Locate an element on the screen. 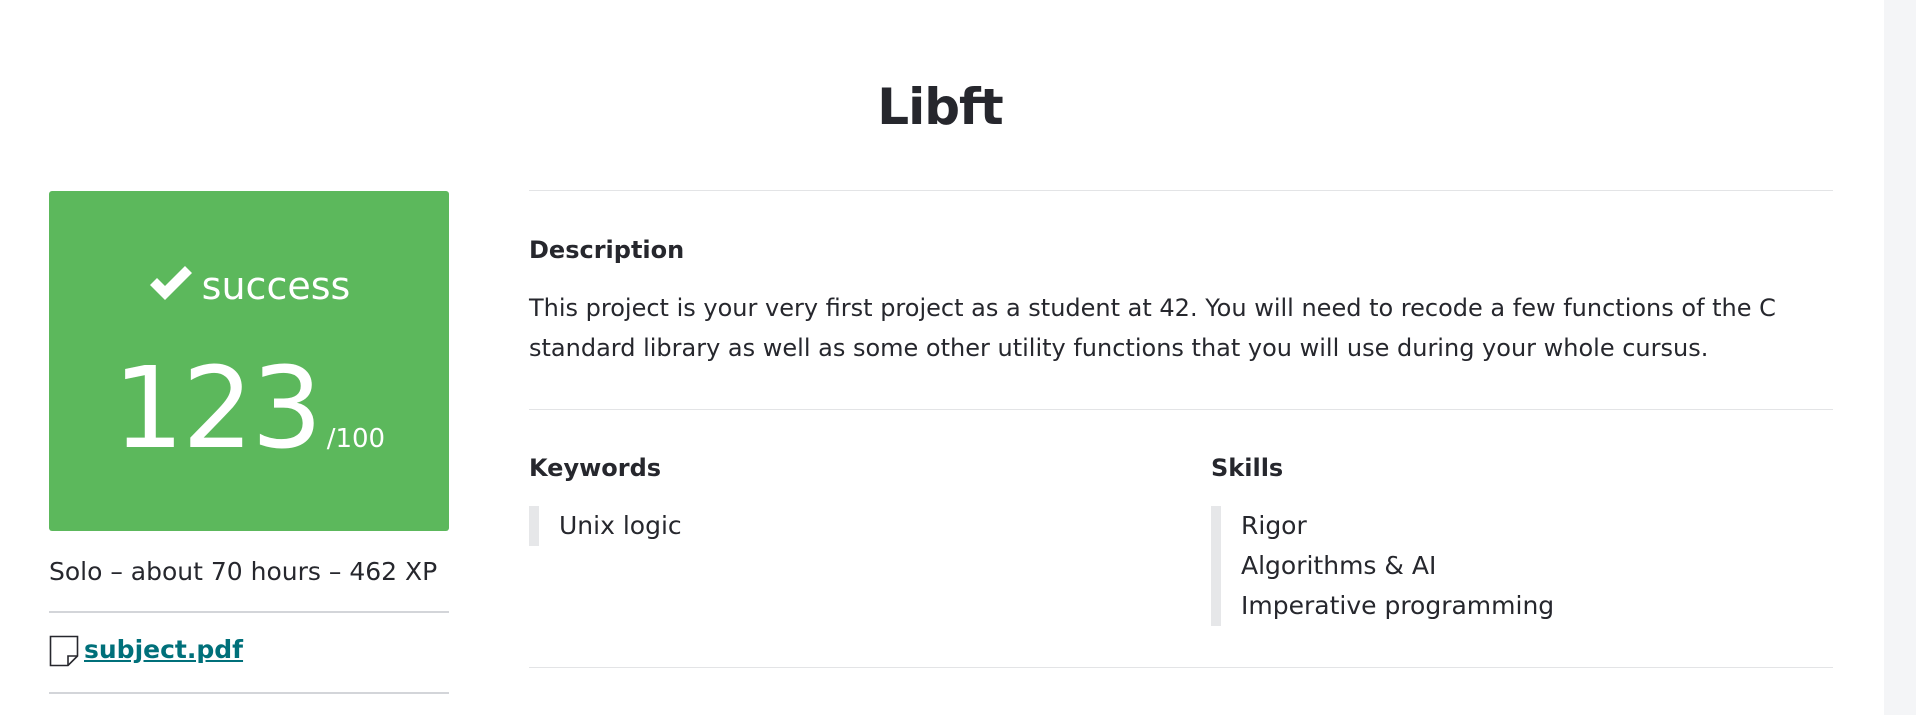  score-max: /100 is located at coordinates (356, 439).